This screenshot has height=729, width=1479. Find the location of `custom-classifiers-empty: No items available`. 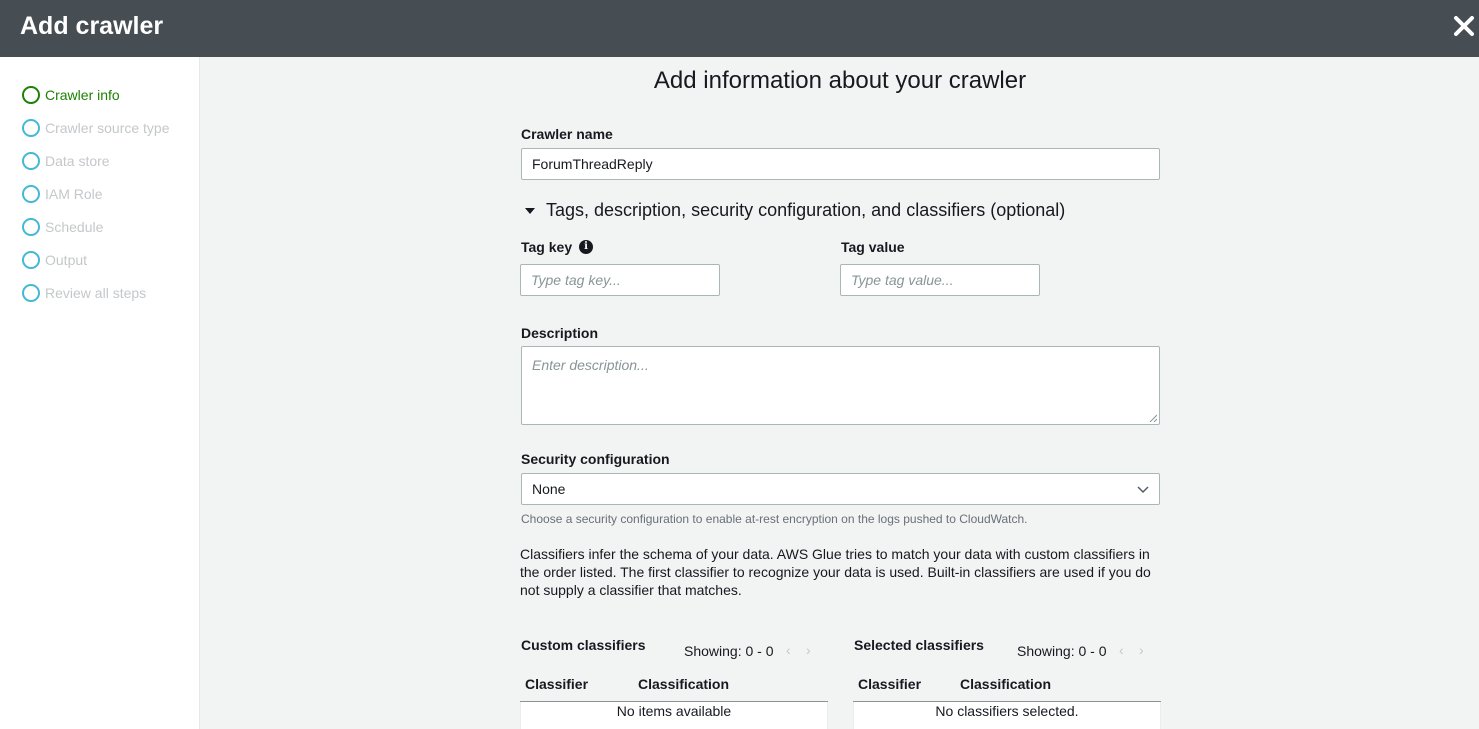

custom-classifiers-empty: No items available is located at coordinates (674, 711).